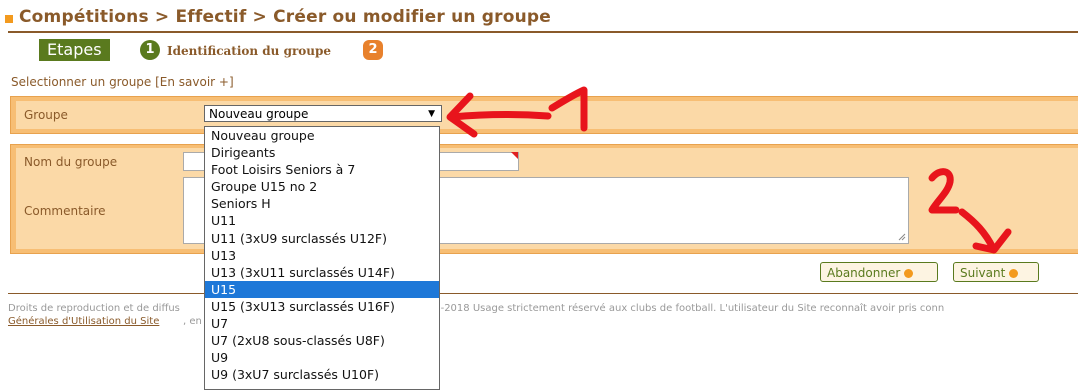  I want to click on next-button: Suivant, so click(996, 272).